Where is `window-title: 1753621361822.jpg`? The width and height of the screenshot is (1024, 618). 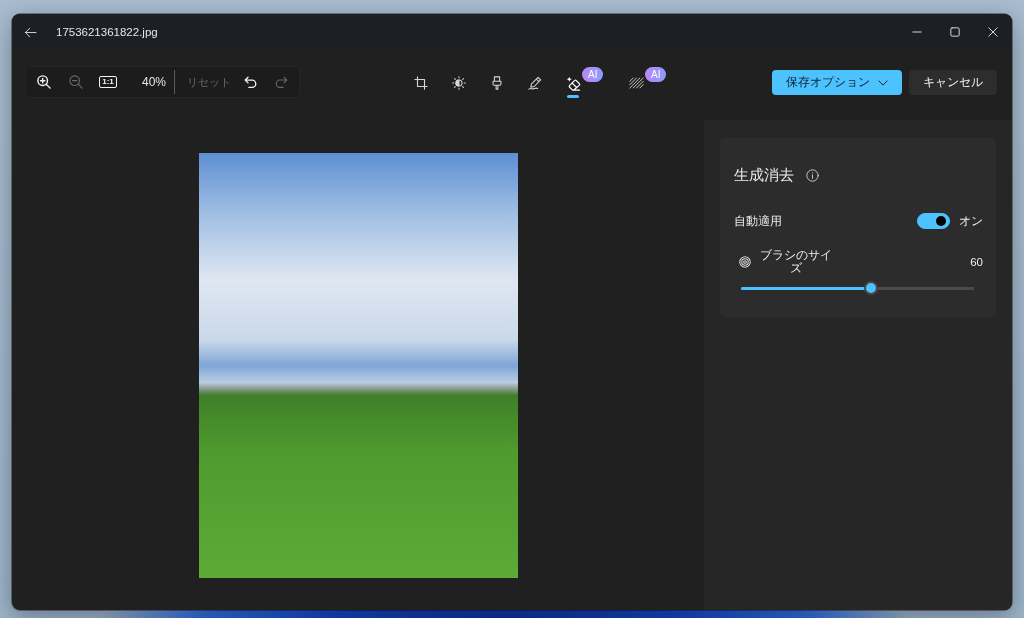
window-title: 1753621361822.jpg is located at coordinates (107, 32).